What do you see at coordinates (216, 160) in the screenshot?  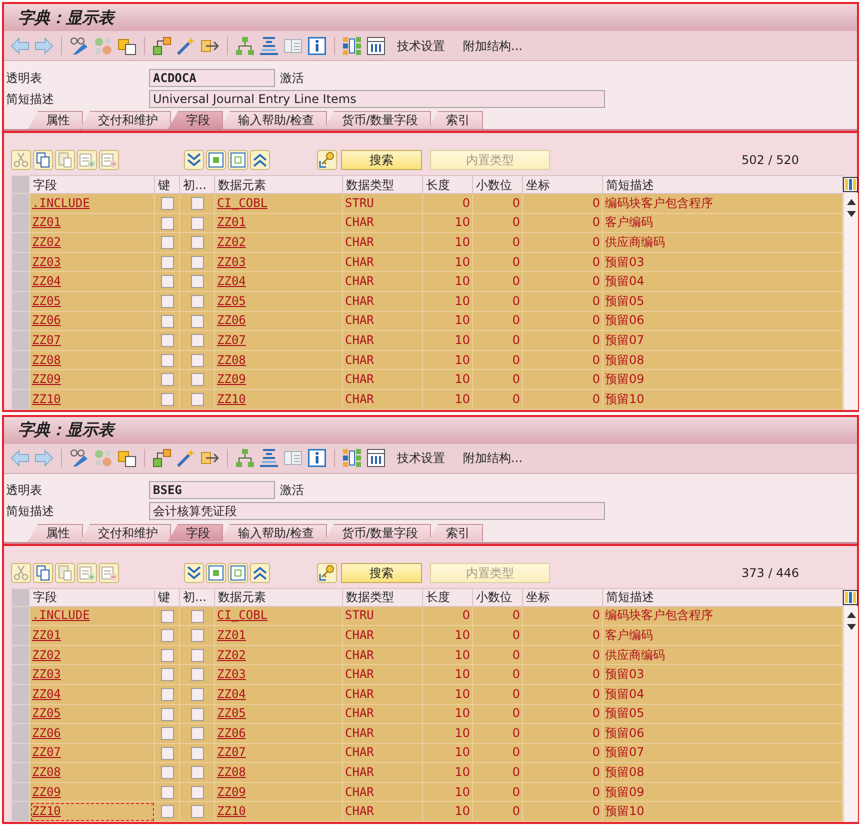 I see `select-block-icon` at bounding box center [216, 160].